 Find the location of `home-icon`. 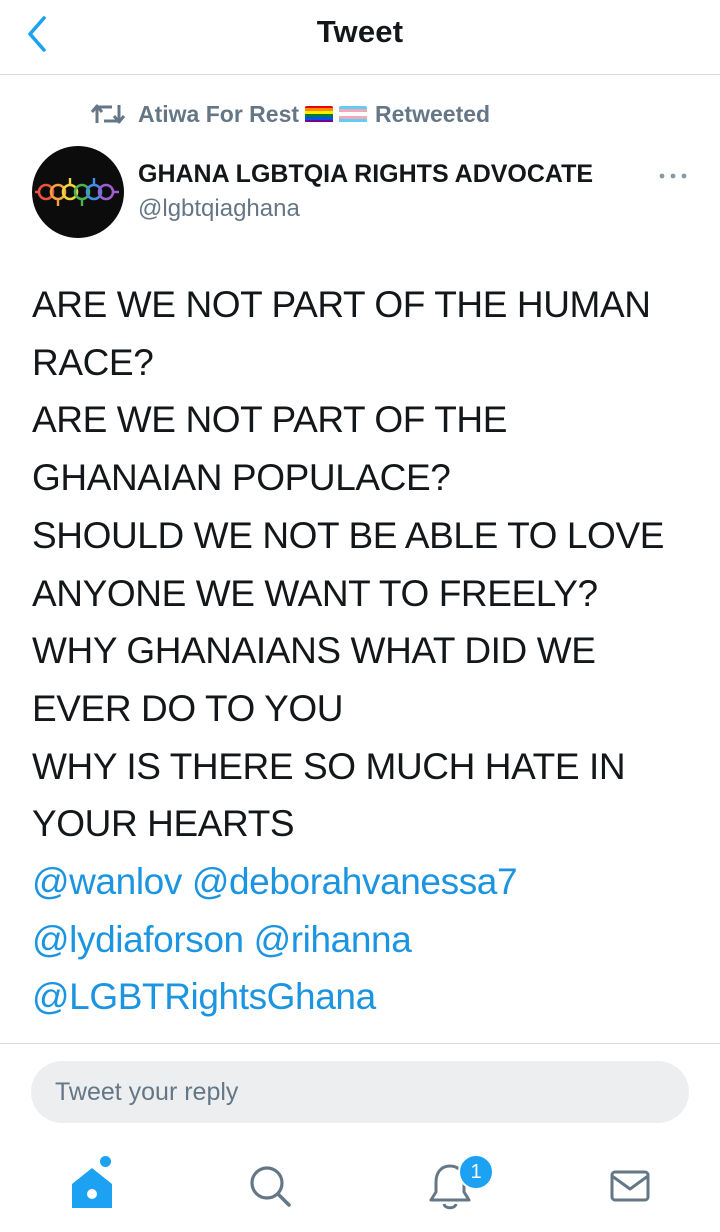

home-icon is located at coordinates (92, 1188).